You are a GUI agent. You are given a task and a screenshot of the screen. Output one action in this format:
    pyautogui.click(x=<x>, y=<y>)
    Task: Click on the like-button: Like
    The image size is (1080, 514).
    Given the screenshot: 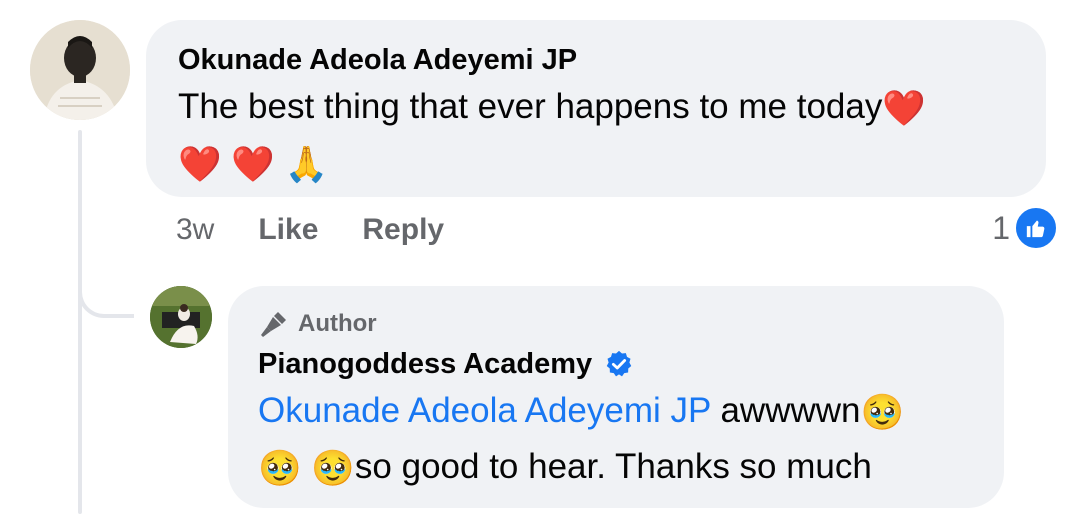 What is the action you would take?
    pyautogui.click(x=288, y=230)
    